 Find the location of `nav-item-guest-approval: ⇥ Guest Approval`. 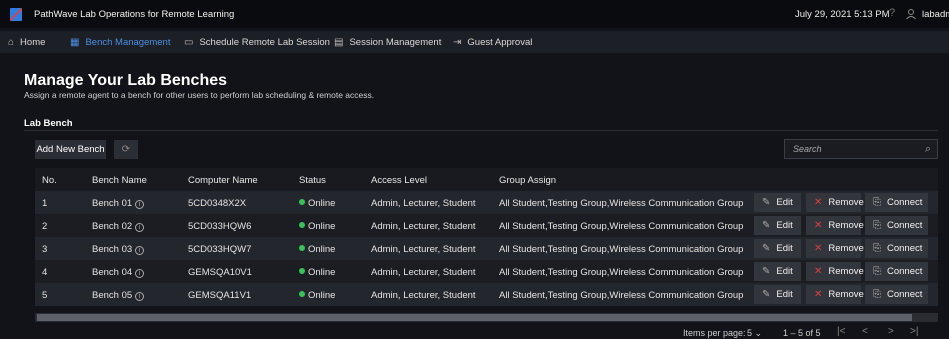

nav-item-guest-approval: ⇥ Guest Approval is located at coordinates (492, 42).